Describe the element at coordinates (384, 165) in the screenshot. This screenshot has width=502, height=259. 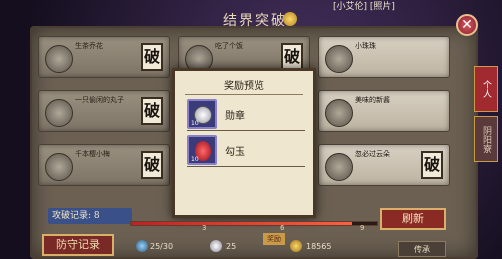
I see `realm-card: 忽必过云朵 破` at that location.